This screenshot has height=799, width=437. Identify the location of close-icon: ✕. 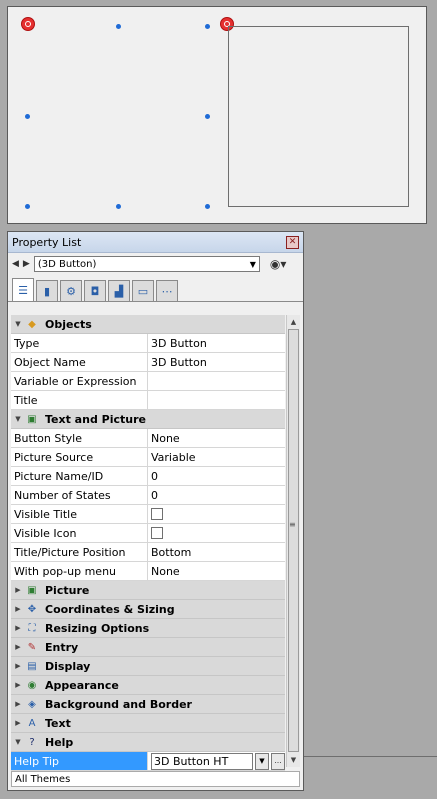
(292, 242).